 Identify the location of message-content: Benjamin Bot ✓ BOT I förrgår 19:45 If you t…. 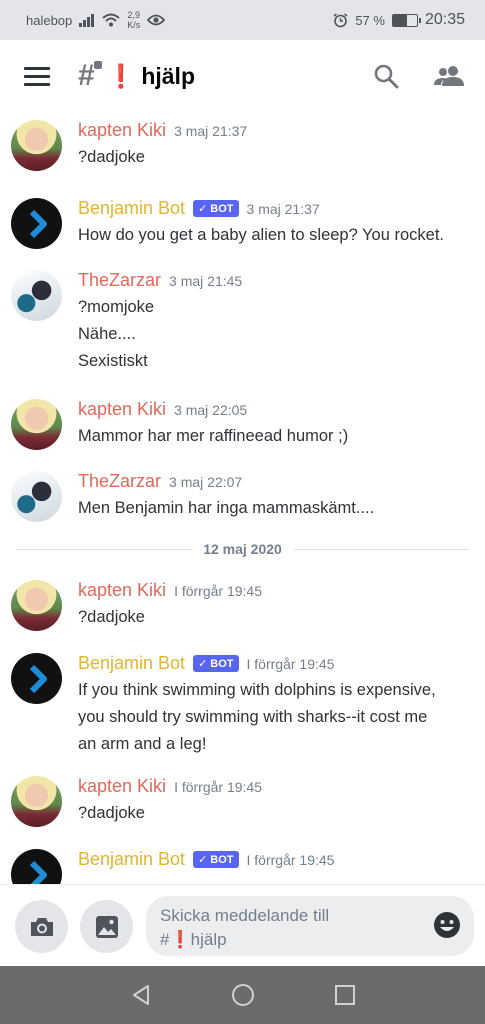
(274, 705).